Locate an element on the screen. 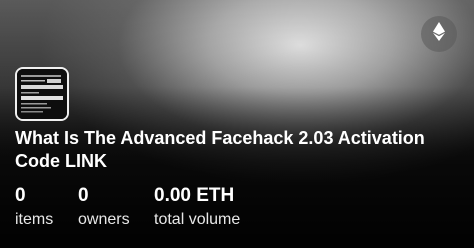  stat-total-volume: 0.00 ETH total volume is located at coordinates (197, 207).